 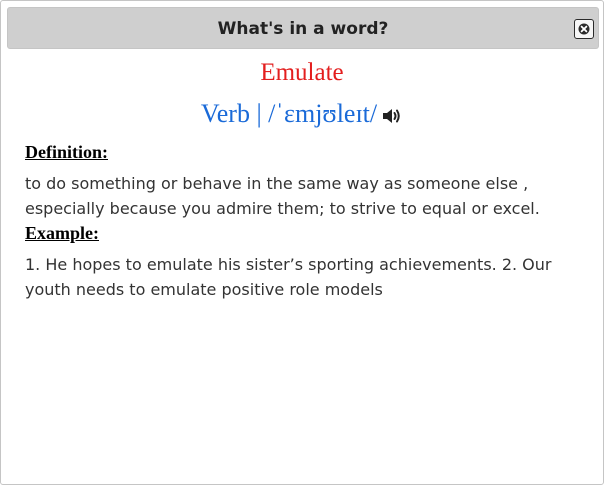 I want to click on play-pronunciation-button, so click(x=392, y=117).